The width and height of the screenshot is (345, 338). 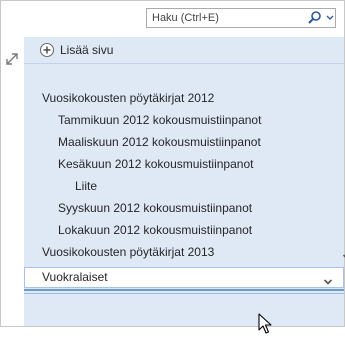 What do you see at coordinates (184, 50) in the screenshot?
I see `add-page-button: Lisää sivu` at bounding box center [184, 50].